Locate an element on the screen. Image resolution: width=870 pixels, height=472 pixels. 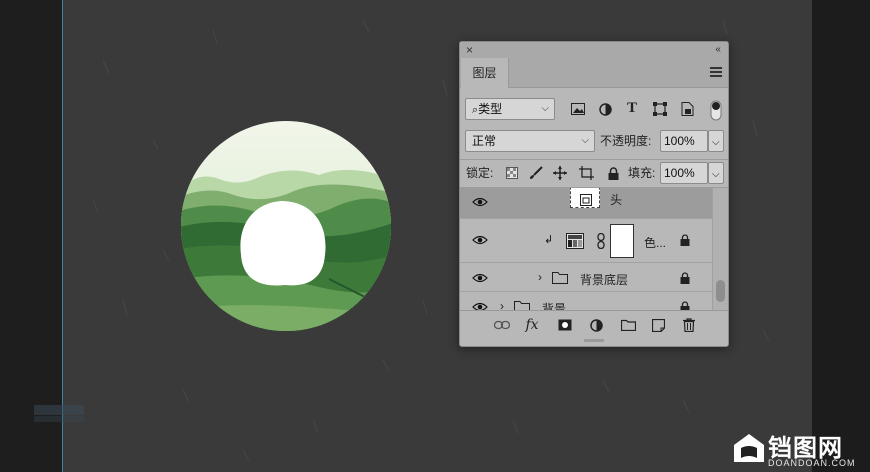
lock-row: 锁定: 填充: 100% ⌵ is located at coordinates (594, 174).